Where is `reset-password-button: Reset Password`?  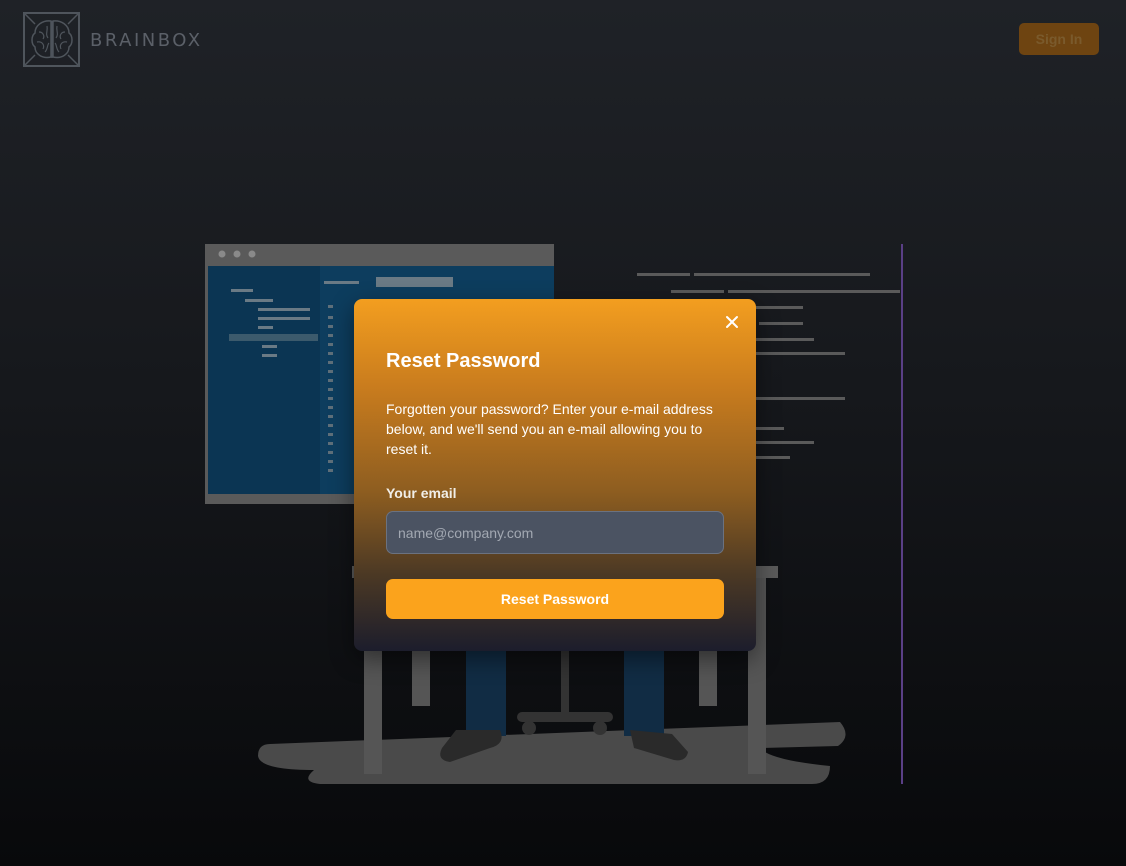
reset-password-button: Reset Password is located at coordinates (555, 599).